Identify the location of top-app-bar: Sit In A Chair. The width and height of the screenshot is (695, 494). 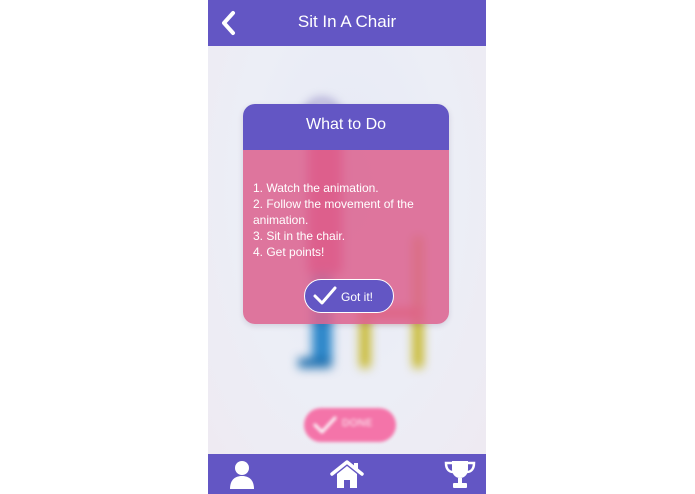
(347, 23).